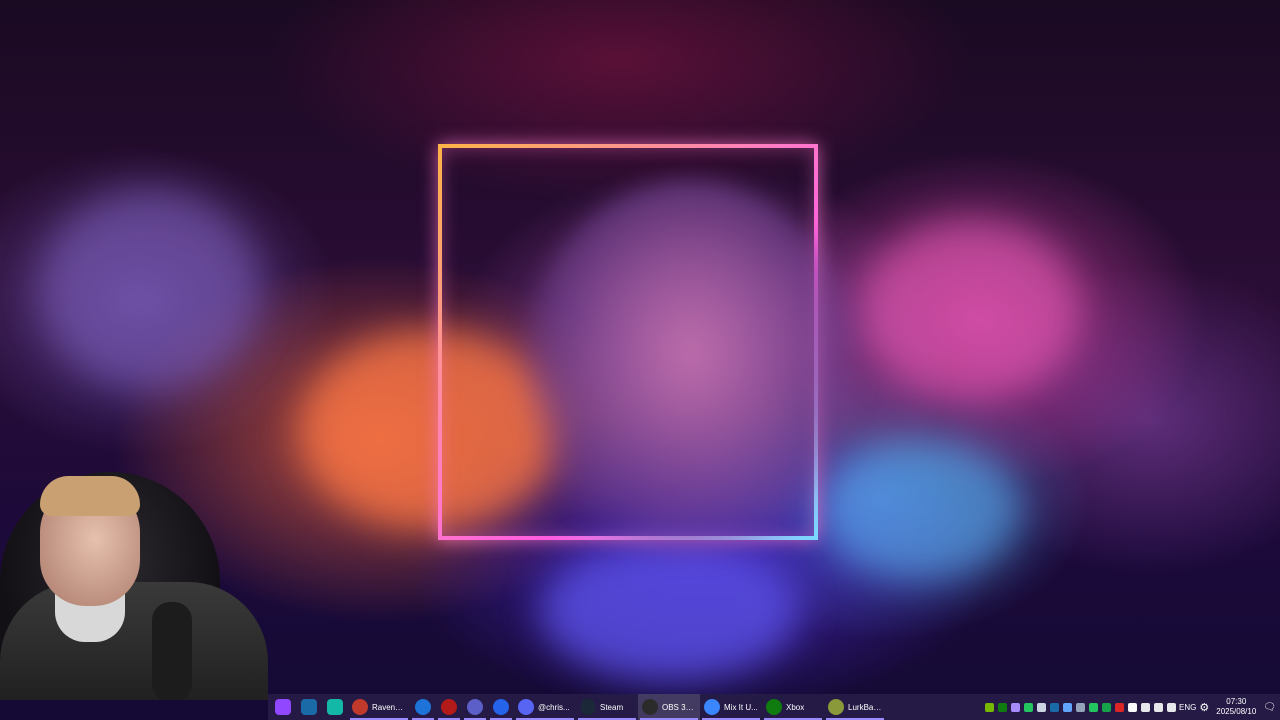 The height and width of the screenshot is (720, 1280). I want to click on play-tray-icon, so click(1094, 707).